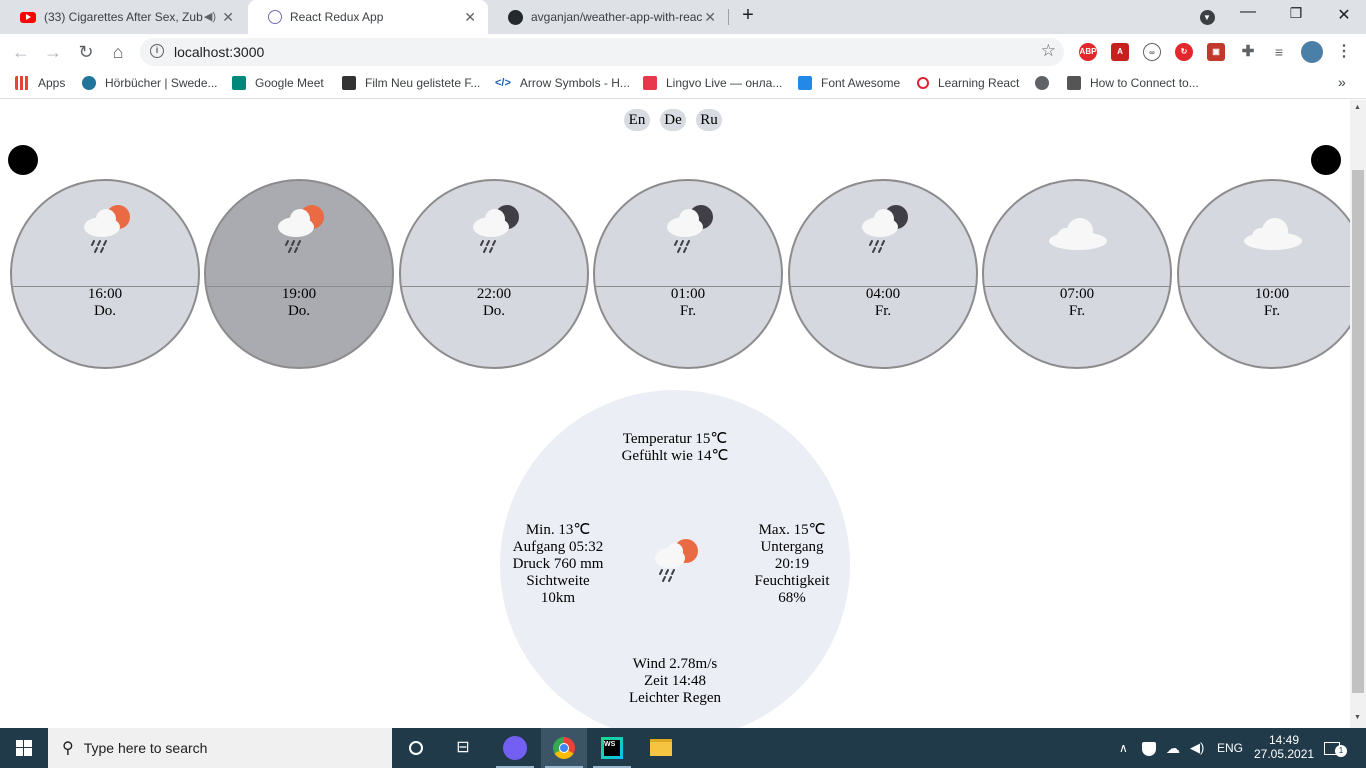 The image size is (1366, 773). Describe the element at coordinates (792, 598) in the screenshot. I see `humidity-value: 68%` at that location.